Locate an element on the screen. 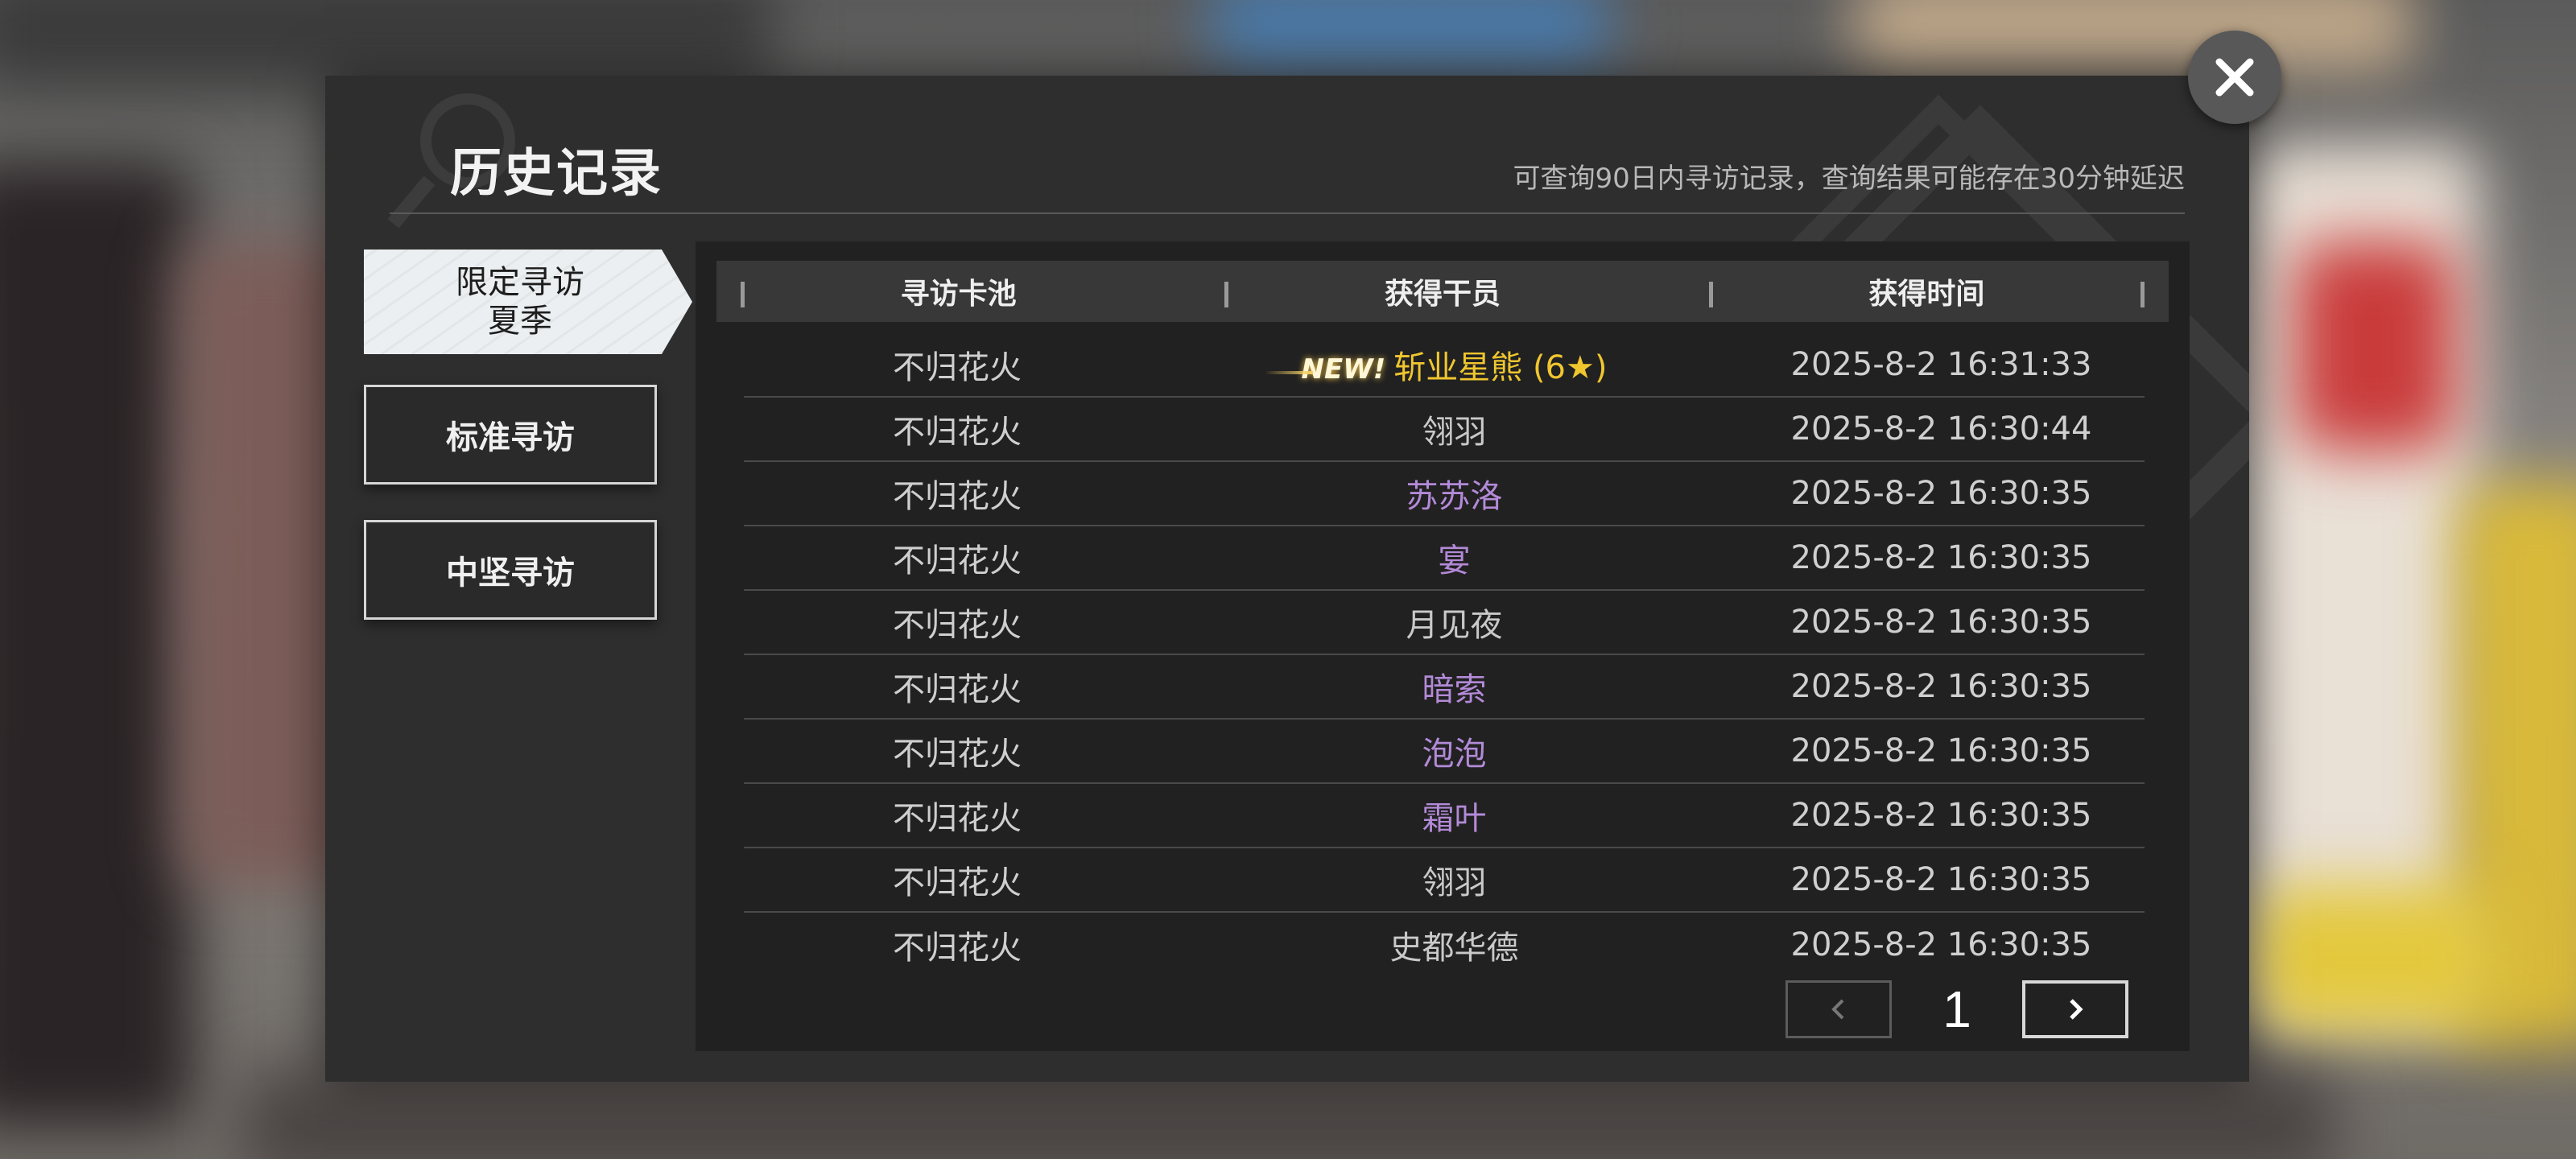 The height and width of the screenshot is (1159, 2576). dialog-title: 历史记录 is located at coordinates (556, 174).